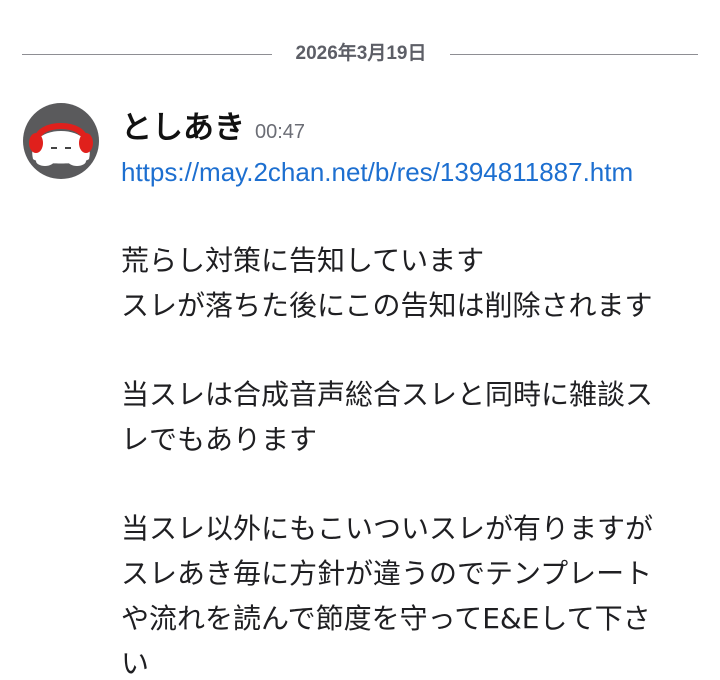 The width and height of the screenshot is (720, 680). Describe the element at coordinates (386, 618) in the screenshot. I see `message-text-line: や流れを読んで節度を守ってE&Eして下さ` at that location.